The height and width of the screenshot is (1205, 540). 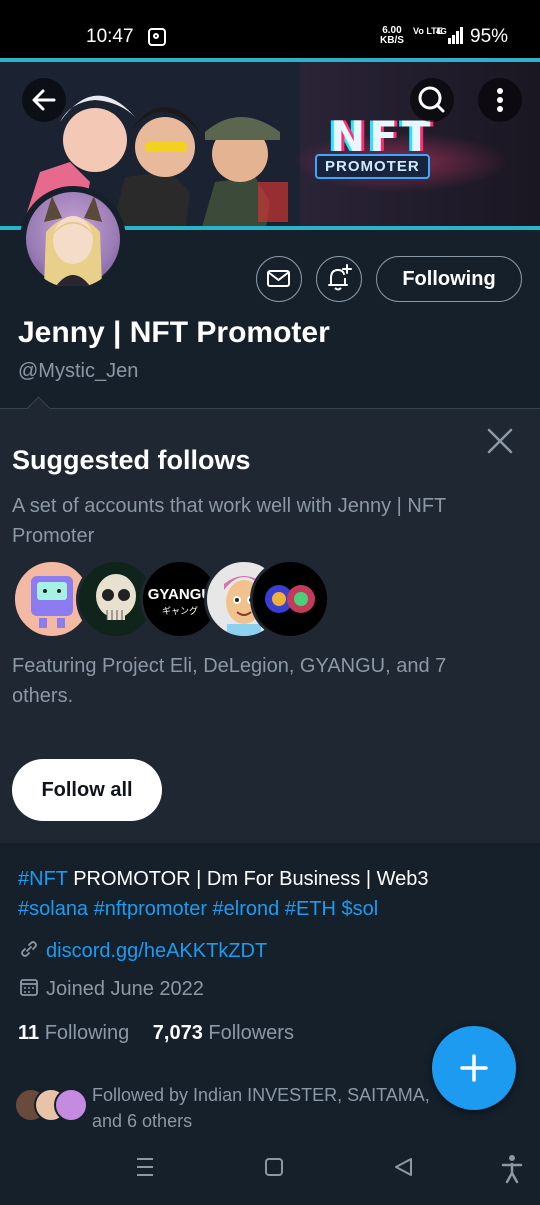 I want to click on more-options-button, so click(x=500, y=100).